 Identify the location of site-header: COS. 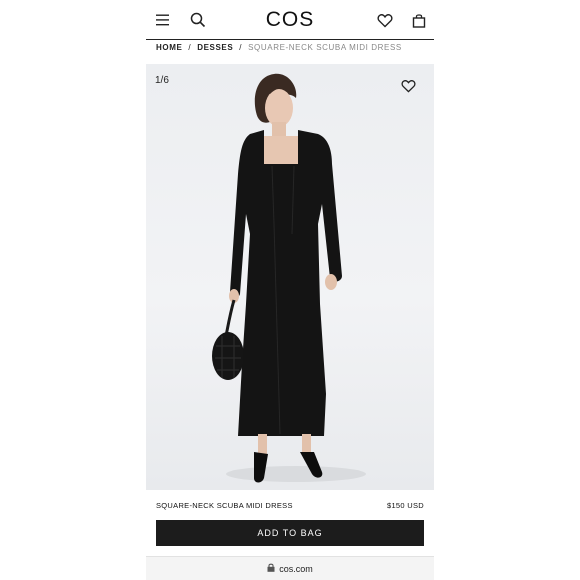
(290, 20).